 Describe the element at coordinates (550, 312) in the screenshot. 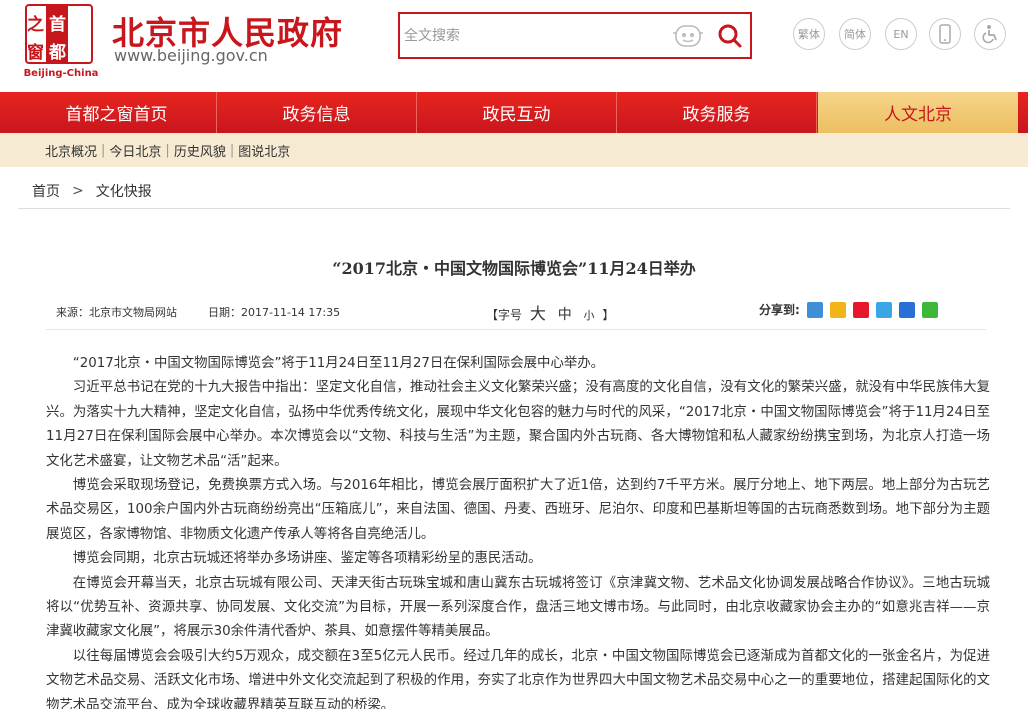

I see `font-size-control: 【字号 大 中 小 】` at that location.